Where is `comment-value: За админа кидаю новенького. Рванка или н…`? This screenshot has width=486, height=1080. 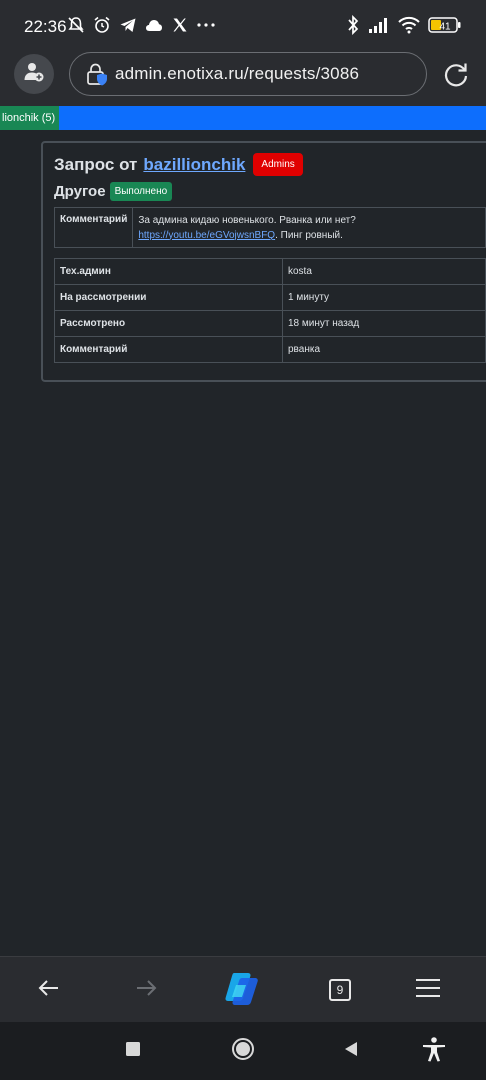 comment-value: За админа кидаю новенького. Рванка или н… is located at coordinates (309, 227).